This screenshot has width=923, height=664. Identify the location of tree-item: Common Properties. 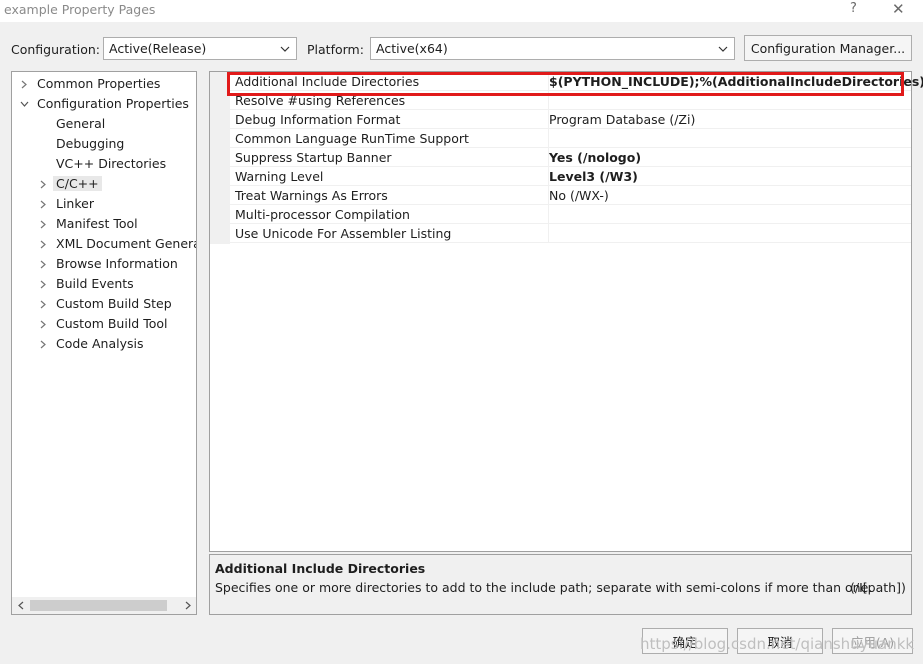
(104, 83).